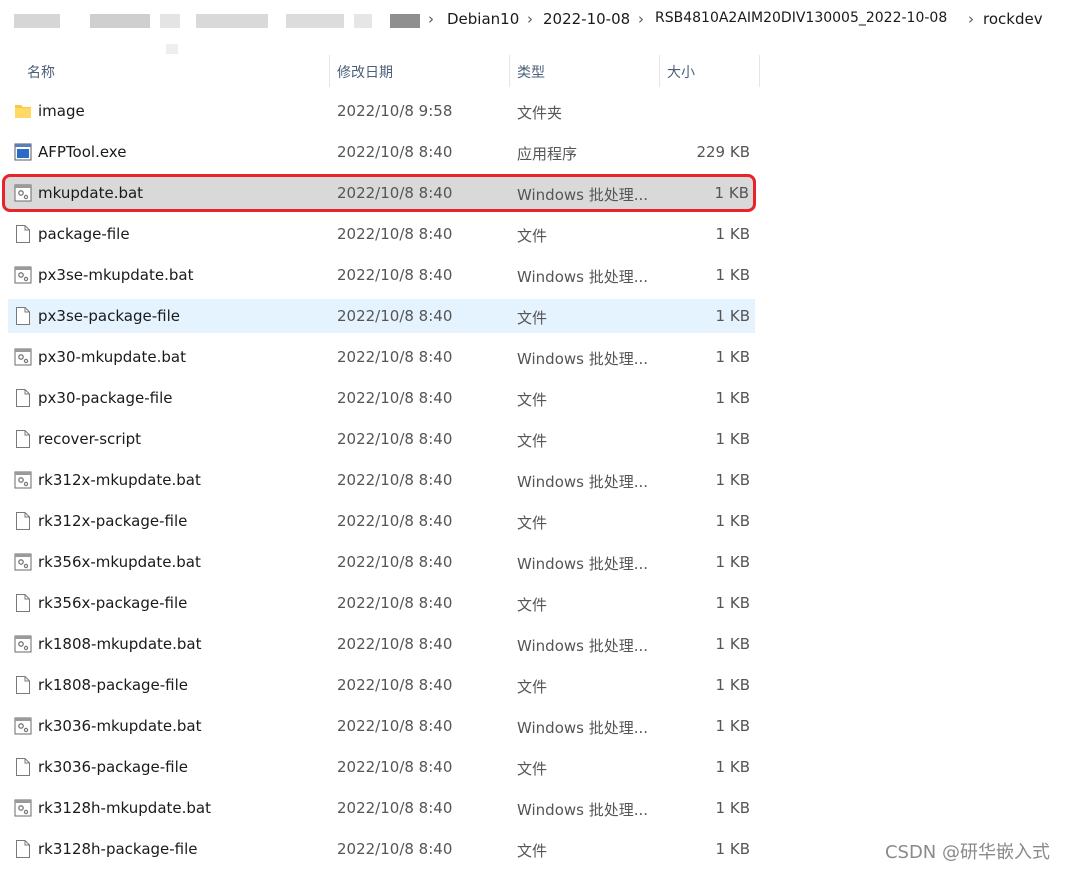 This screenshot has width=1066, height=872. I want to click on exe-icon, so click(23, 152).